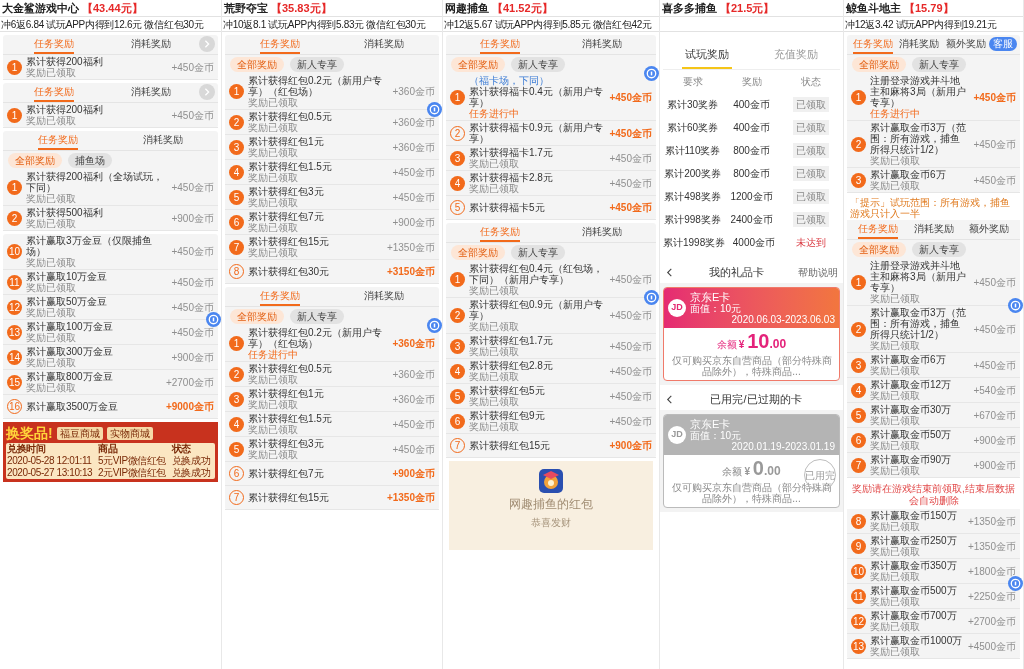  What do you see at coordinates (457, 421) in the screenshot?
I see `number-badge: 6` at bounding box center [457, 421].